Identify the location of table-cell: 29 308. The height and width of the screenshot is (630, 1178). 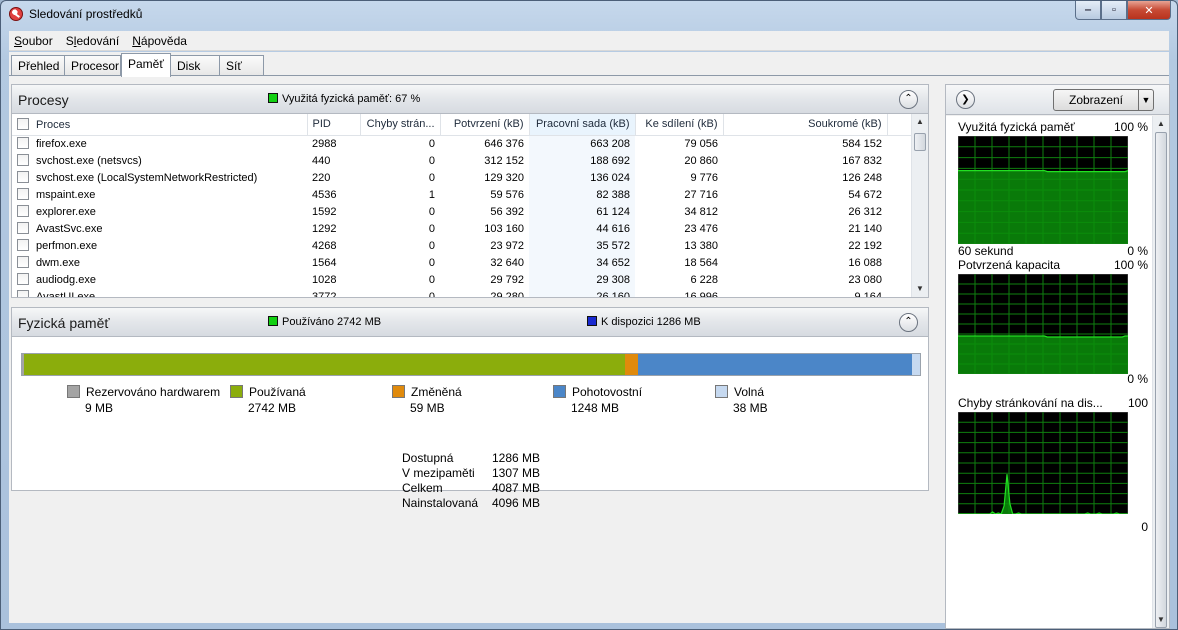
(582, 279).